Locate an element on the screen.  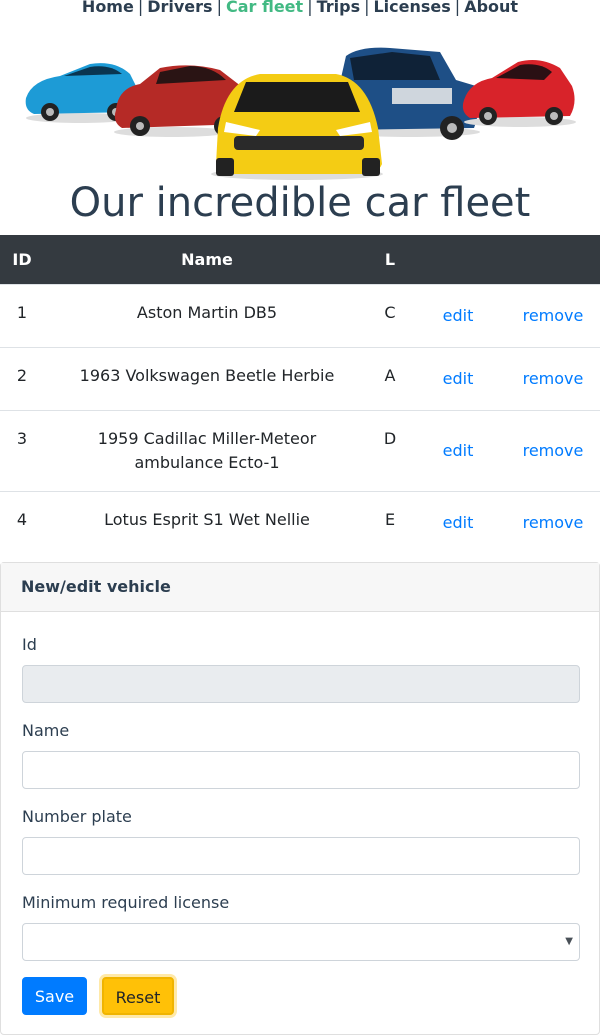
license-select: ▼ is located at coordinates (301, 942).